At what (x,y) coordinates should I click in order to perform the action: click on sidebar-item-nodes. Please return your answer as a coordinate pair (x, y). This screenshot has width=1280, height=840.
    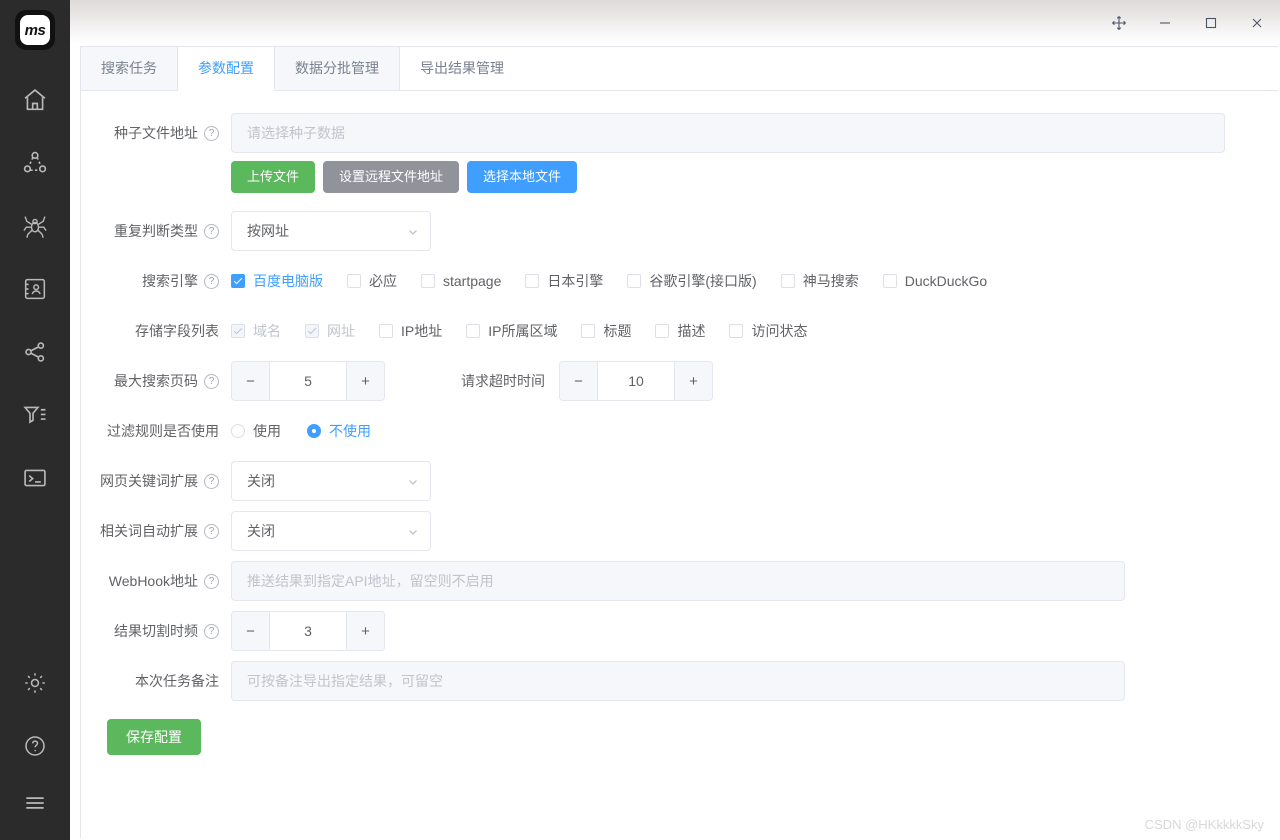
    Looking at the image, I should click on (35, 162).